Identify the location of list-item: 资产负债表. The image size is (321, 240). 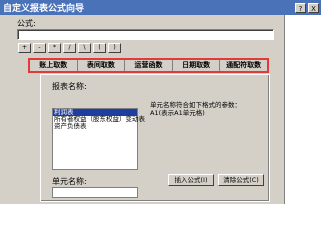
(95, 126).